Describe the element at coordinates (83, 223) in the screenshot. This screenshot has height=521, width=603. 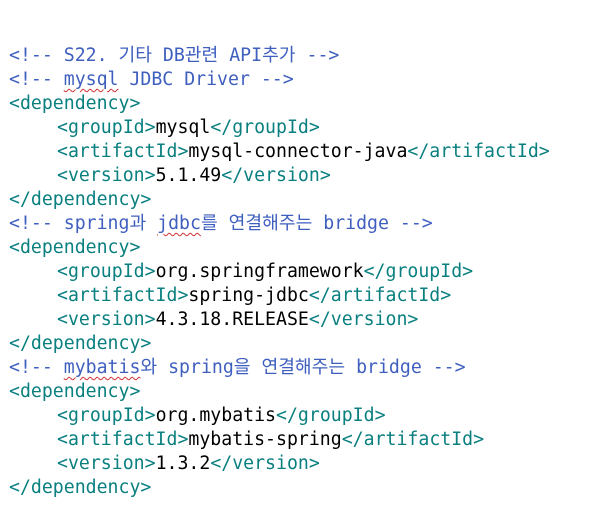
I see `comment-text: <!-- spring과` at that location.